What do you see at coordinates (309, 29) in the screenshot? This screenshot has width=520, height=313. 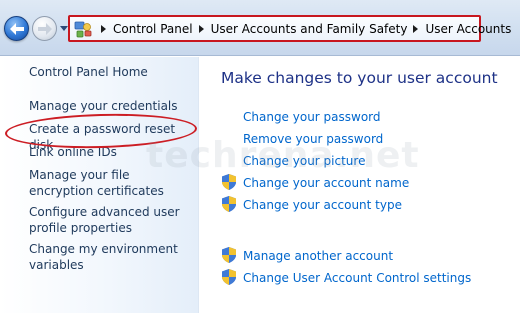 I see `breadcrumb-user-accounts-family-safety: User Accounts and Family Safety` at bounding box center [309, 29].